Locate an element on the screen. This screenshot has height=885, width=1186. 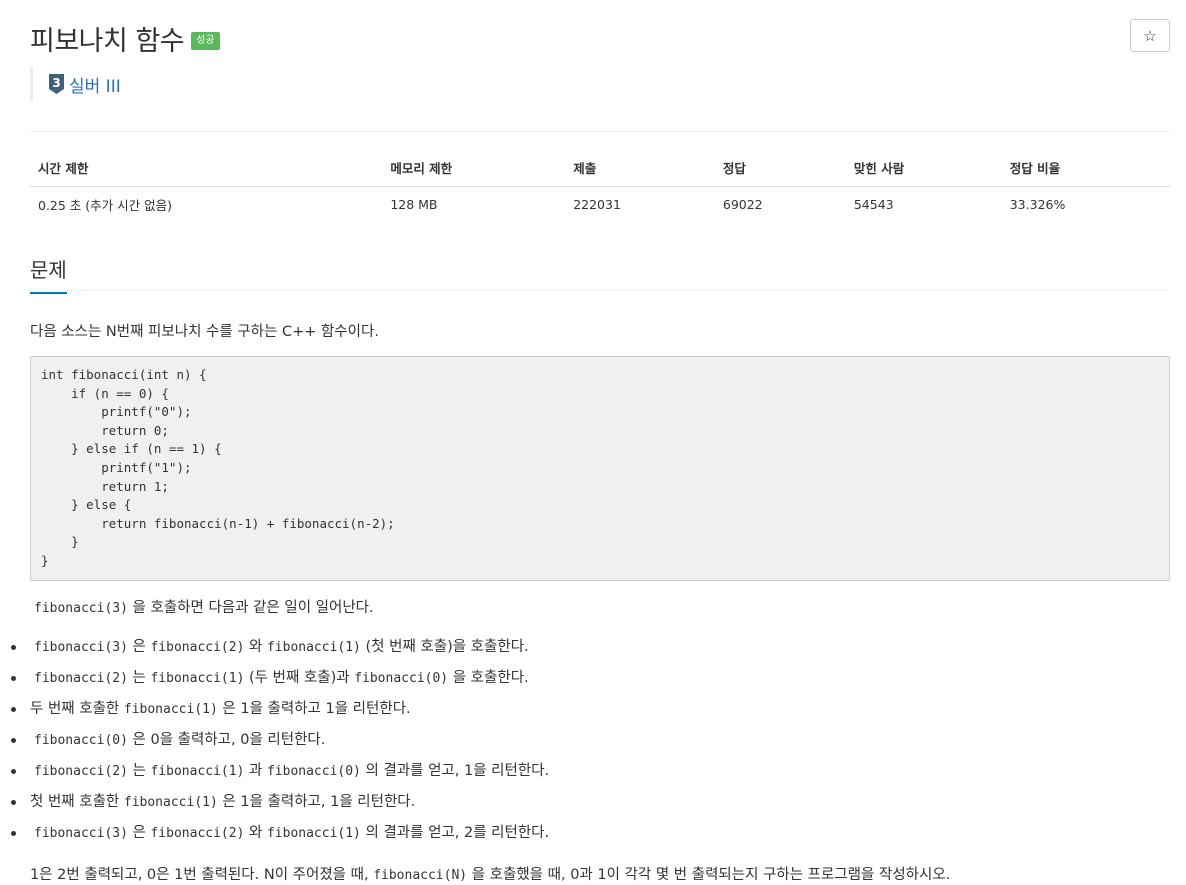
section-title: 문제 is located at coordinates (48, 274).